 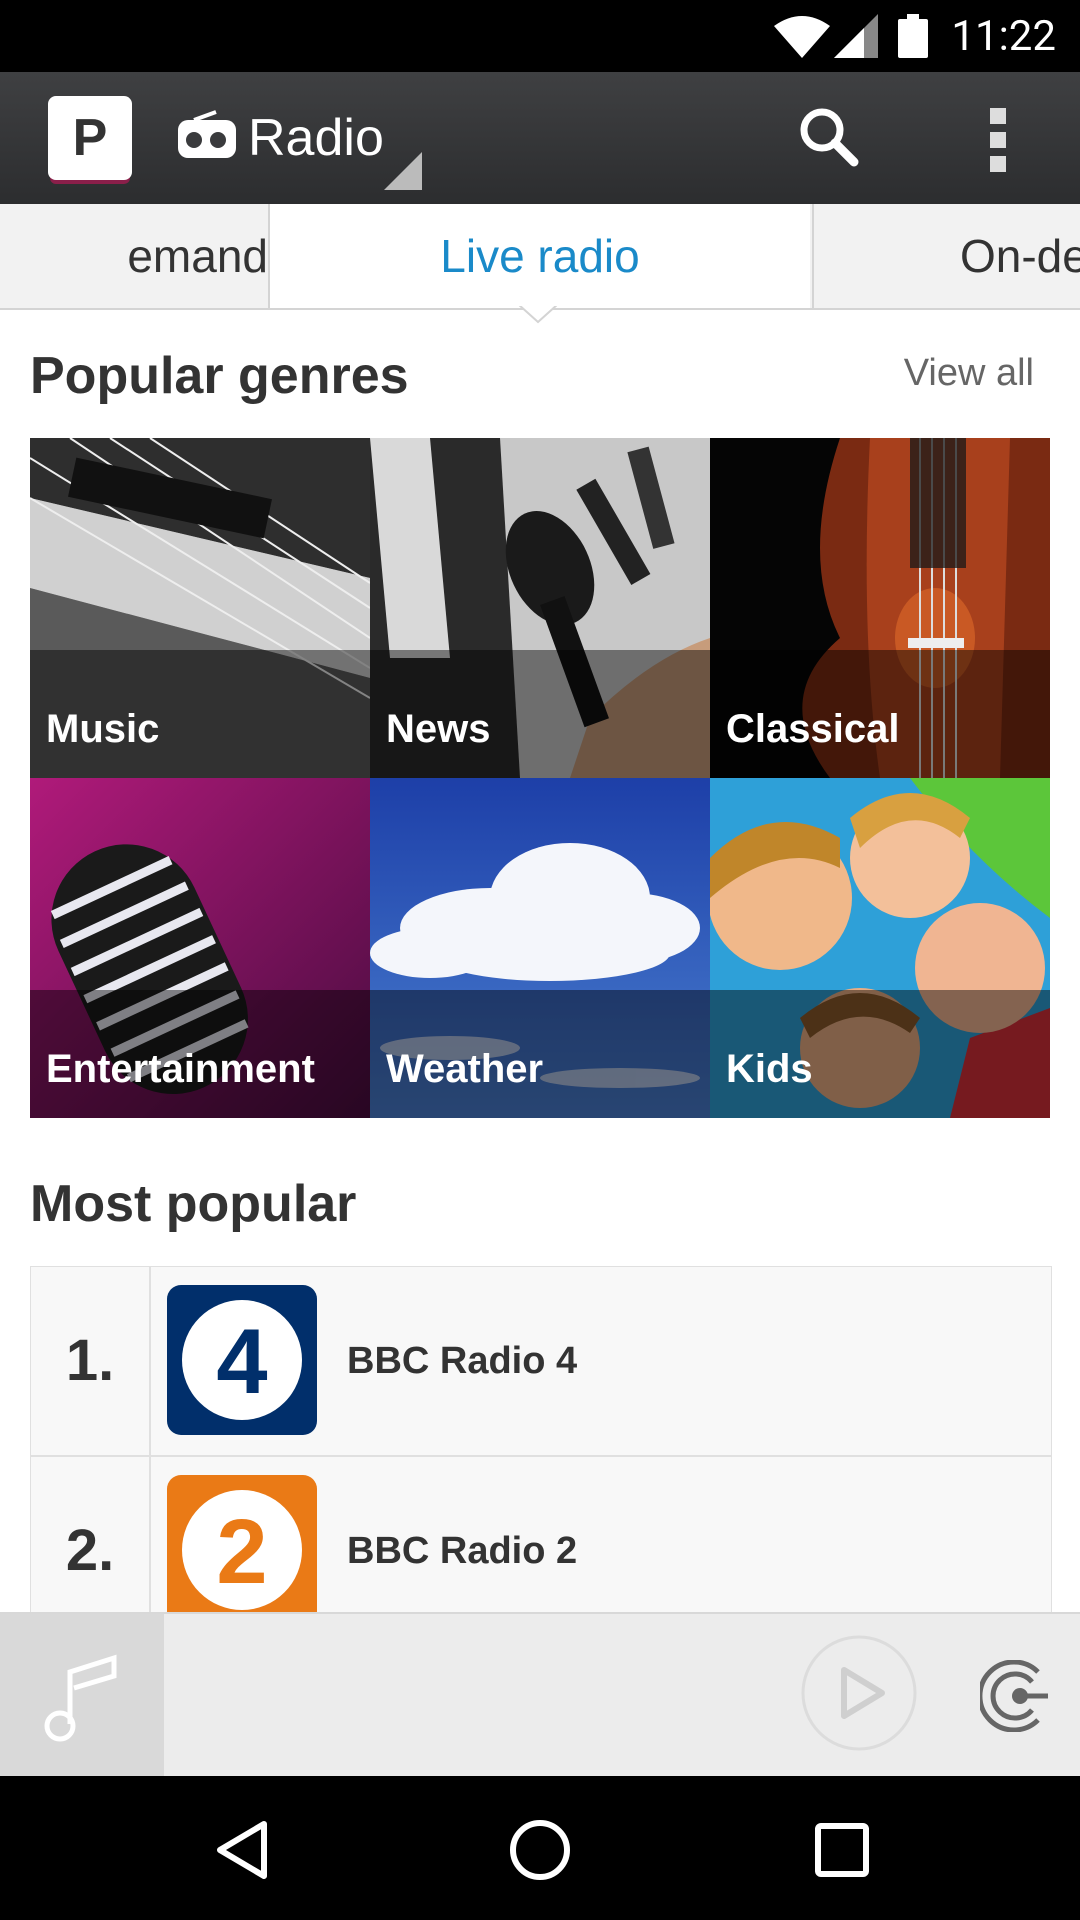 What do you see at coordinates (403, 171) in the screenshot?
I see `dropdown-triangle-icon` at bounding box center [403, 171].